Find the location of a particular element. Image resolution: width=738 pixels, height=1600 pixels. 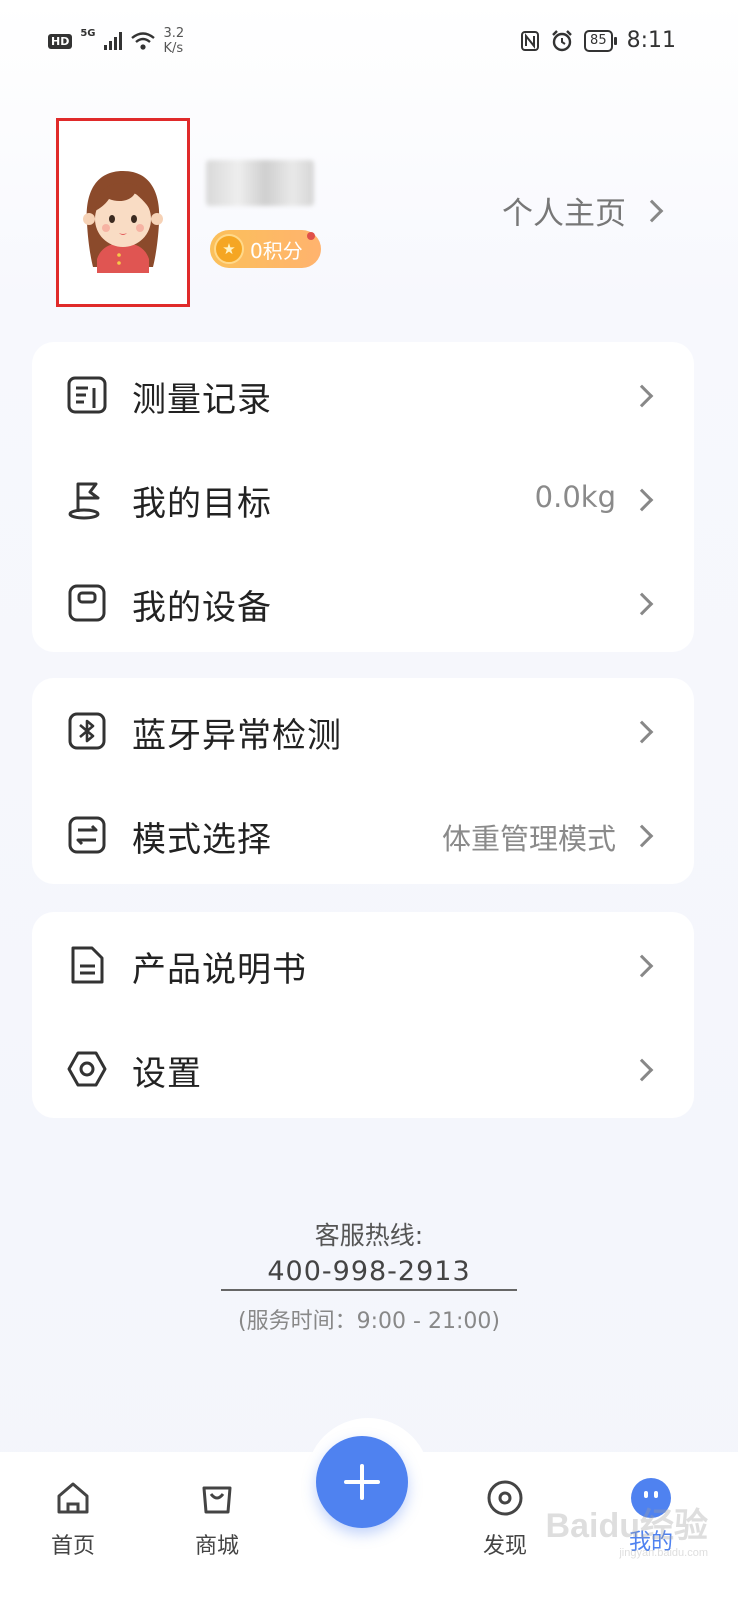

row-label: 设置 is located at coordinates (167, 1074).